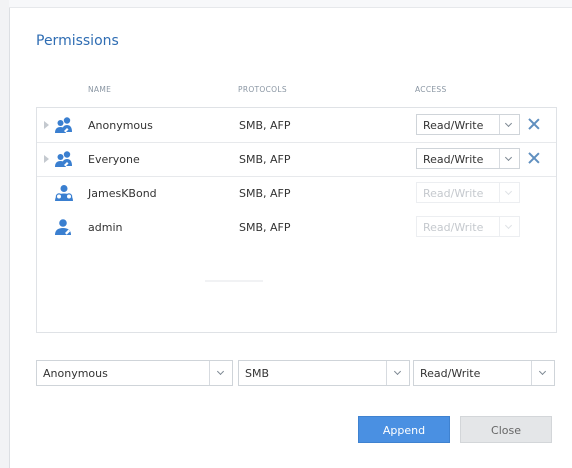 Image resolution: width=572 pixels, height=468 pixels. I want to click on user-group-icon, so click(64, 193).